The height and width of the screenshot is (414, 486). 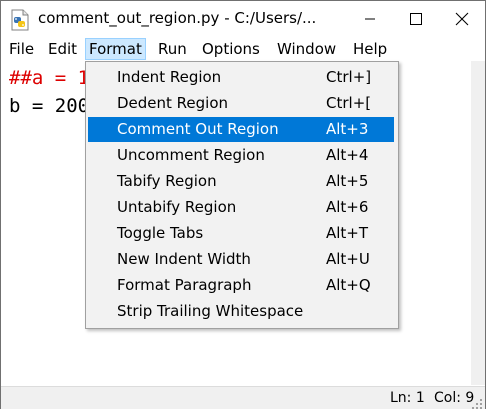 What do you see at coordinates (477, 402) in the screenshot?
I see `resize-grip-icon` at bounding box center [477, 402].